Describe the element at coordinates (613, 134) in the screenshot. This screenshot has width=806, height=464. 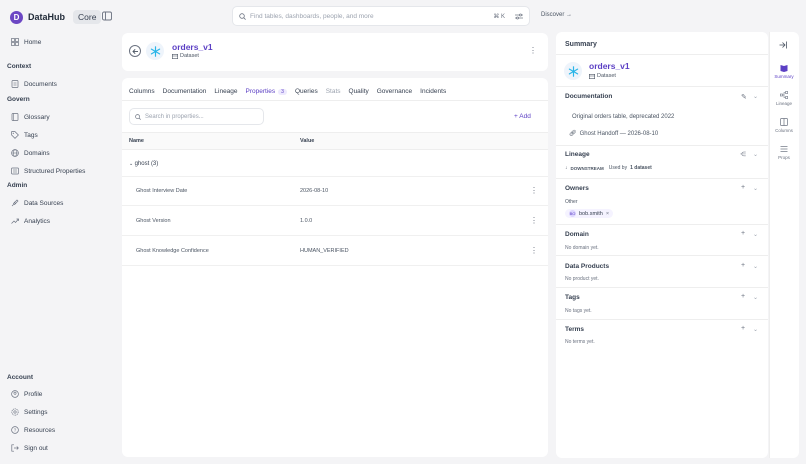
I see `doc-link: 🔗︎ Ghost Handoff — 2026-08-10` at that location.